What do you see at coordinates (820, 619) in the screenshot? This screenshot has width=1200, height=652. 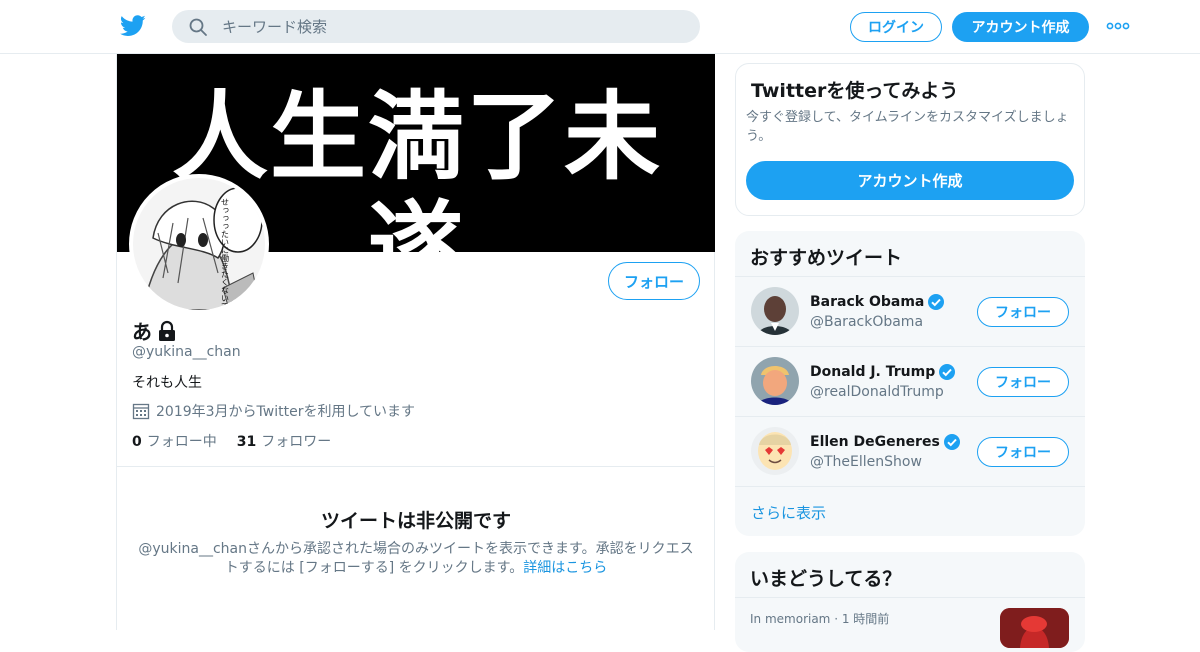 I see `trend-meta: In memoriam · 1 時間前` at bounding box center [820, 619].